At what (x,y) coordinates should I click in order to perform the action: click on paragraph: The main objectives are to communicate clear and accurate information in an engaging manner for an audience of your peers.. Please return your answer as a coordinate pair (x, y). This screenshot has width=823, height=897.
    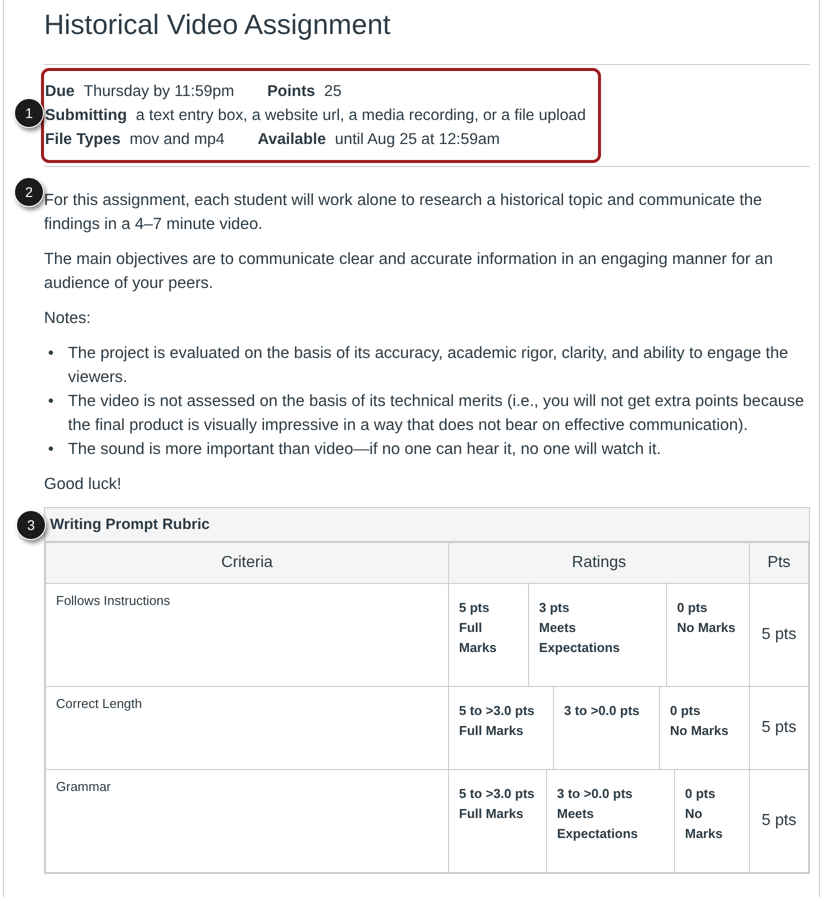
    Looking at the image, I should click on (409, 271).